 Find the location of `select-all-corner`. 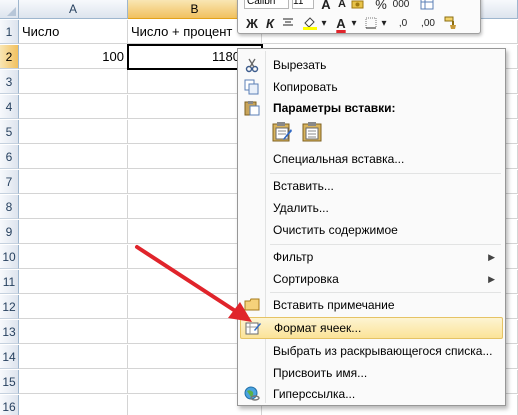

select-all-corner is located at coordinates (9, 9).